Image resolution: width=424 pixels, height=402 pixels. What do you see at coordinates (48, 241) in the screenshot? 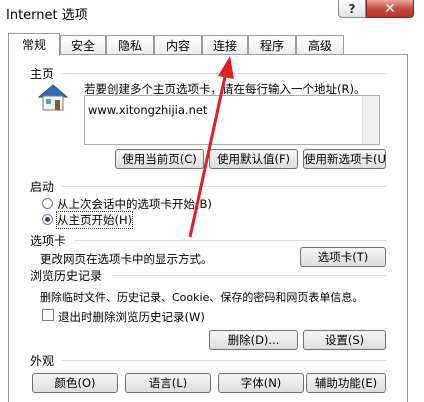
I see `tabs-section-heading: 选项卡` at bounding box center [48, 241].